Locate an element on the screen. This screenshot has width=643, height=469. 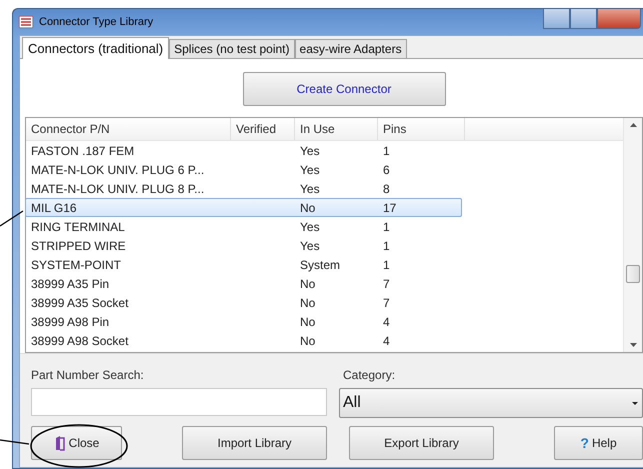
minimize-button is located at coordinates (556, 19).